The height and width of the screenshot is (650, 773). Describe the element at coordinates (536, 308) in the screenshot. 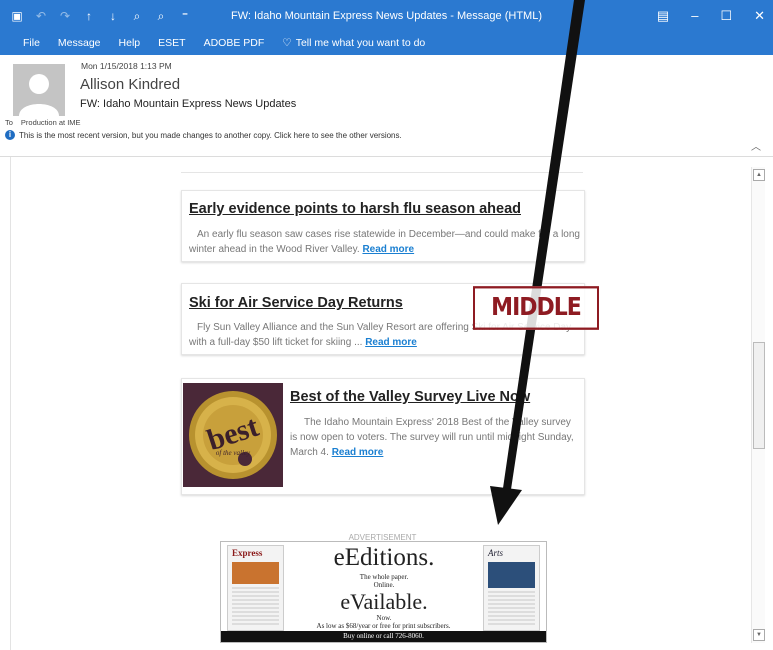

I see `middle-stamp: MIDDLE` at that location.